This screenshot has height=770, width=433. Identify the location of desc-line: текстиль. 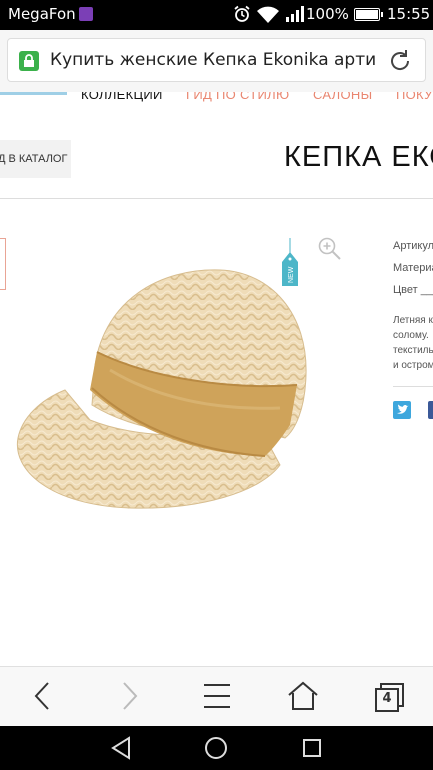
(413, 350).